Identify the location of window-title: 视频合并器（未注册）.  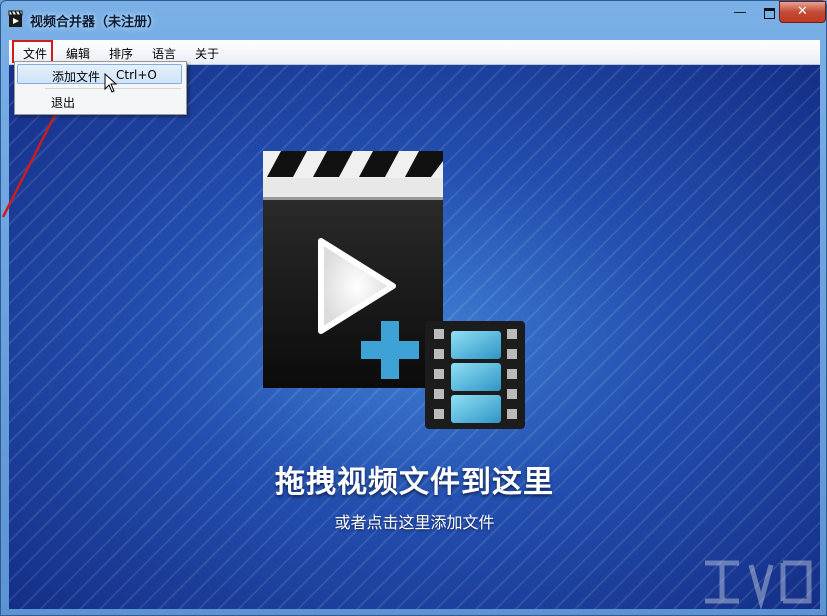
(95, 22).